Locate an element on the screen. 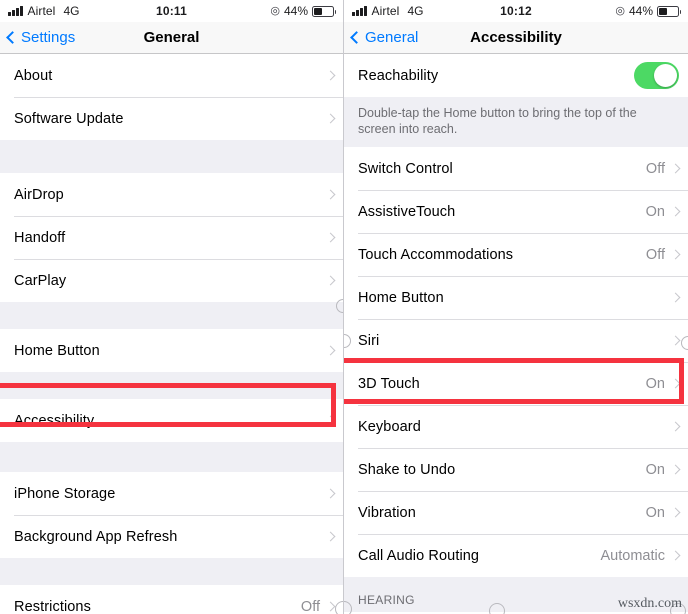 This screenshot has width=688, height=614. settings-row-assistivetouch: AssistiveTouch On is located at coordinates (516, 211).